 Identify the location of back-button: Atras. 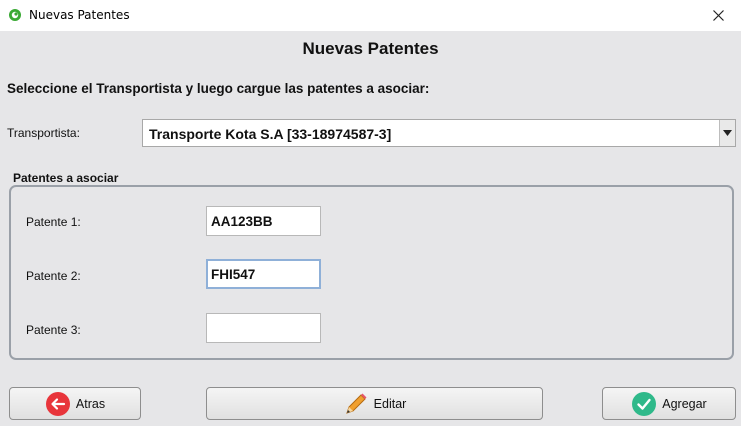
(75, 403).